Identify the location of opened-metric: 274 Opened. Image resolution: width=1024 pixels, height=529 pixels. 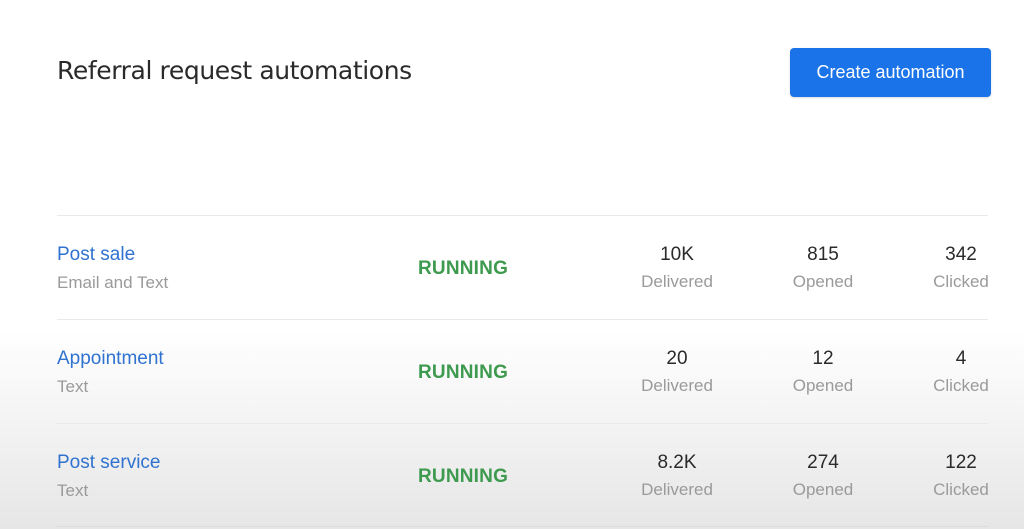
(823, 476).